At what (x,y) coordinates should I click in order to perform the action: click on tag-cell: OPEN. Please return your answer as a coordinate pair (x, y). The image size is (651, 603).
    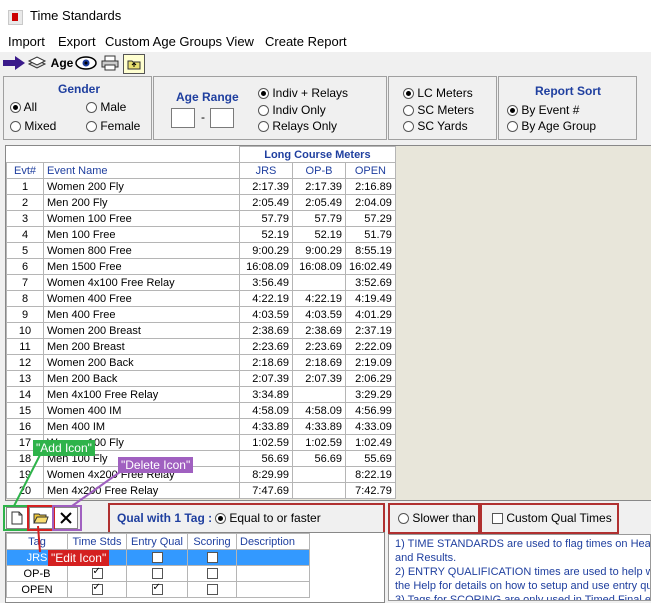
    Looking at the image, I should click on (37, 589).